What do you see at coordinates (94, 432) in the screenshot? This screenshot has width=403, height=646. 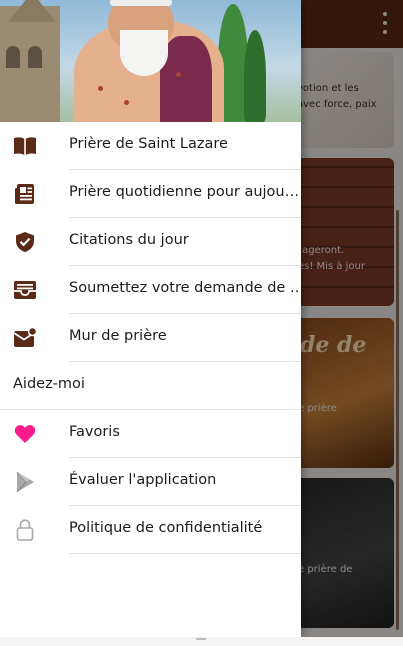 I see `menu-item-label: Favoris` at bounding box center [94, 432].